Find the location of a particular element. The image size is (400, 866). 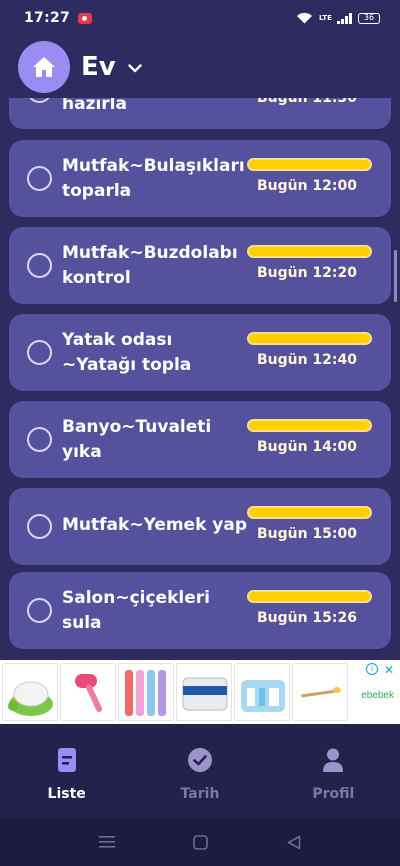

task-name: Mutfak~Yemek yap is located at coordinates (155, 525).